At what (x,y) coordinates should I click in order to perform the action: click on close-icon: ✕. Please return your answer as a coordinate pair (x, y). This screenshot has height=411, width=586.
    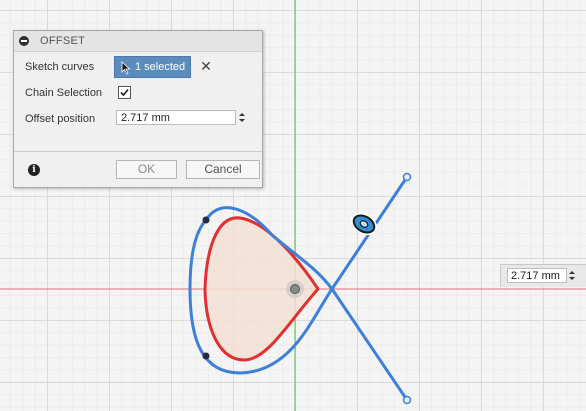
    Looking at the image, I should click on (206, 66).